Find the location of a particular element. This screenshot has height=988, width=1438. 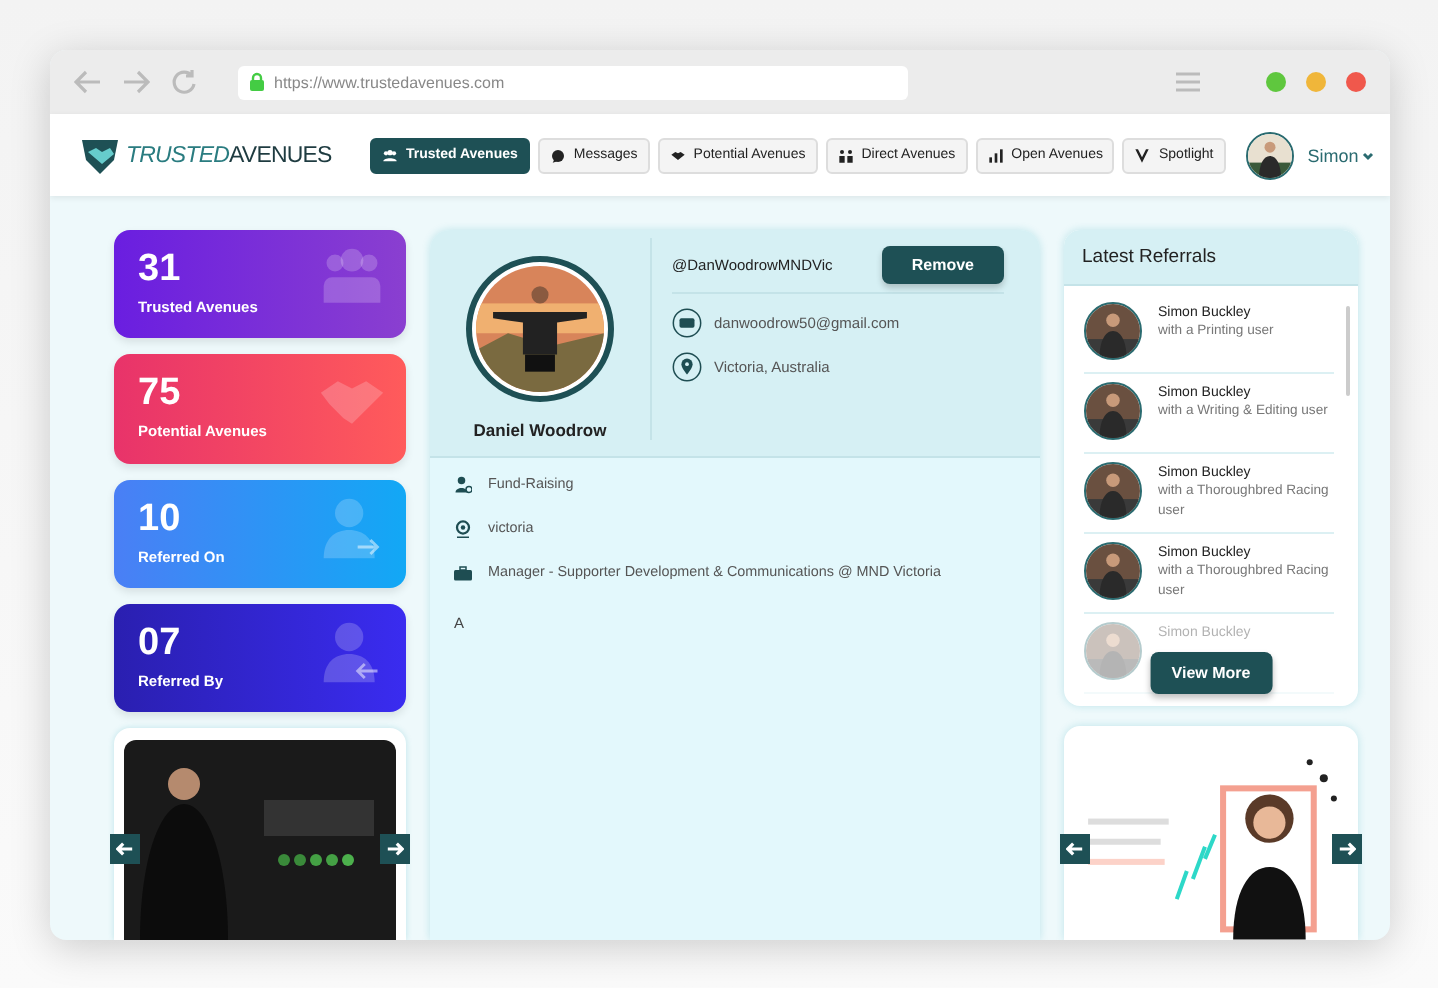

card-title: Latest Referrals is located at coordinates (1149, 257).